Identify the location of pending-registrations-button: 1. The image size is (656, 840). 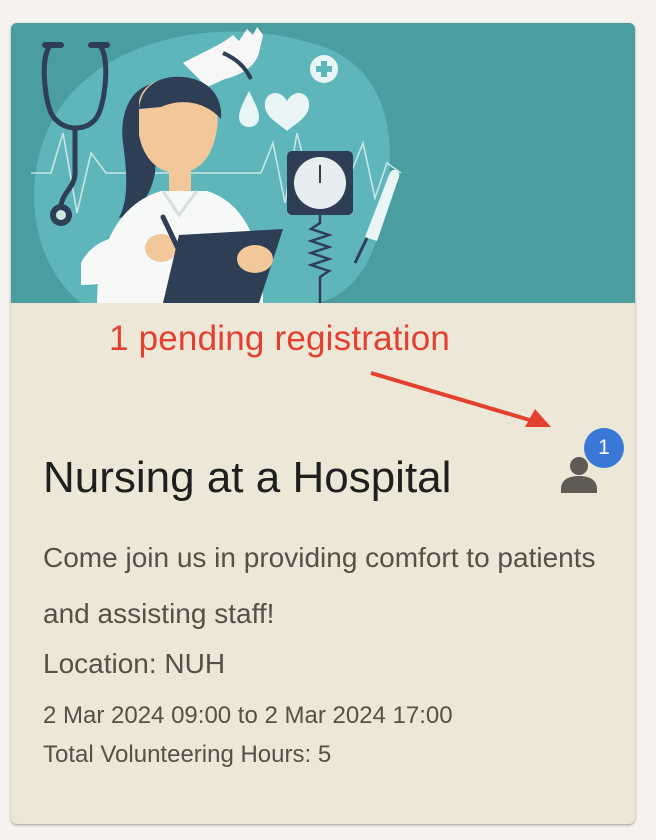
(595, 460).